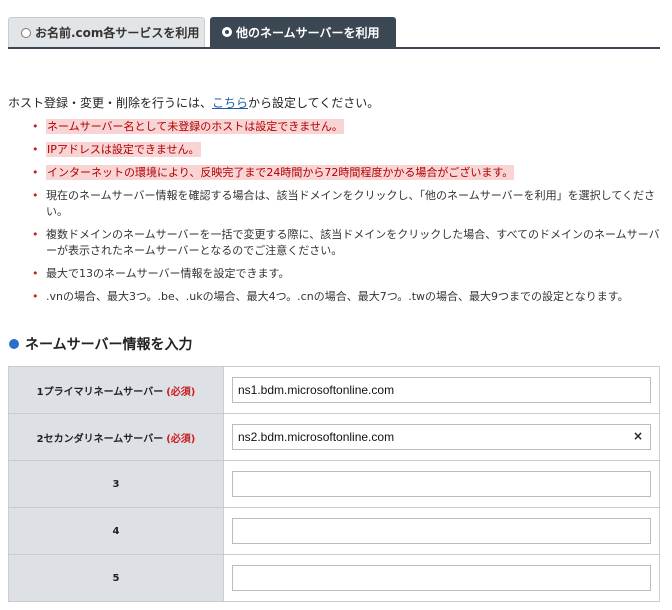  What do you see at coordinates (230, 103) in the screenshot?
I see `host-settings-link: こちら` at bounding box center [230, 103].